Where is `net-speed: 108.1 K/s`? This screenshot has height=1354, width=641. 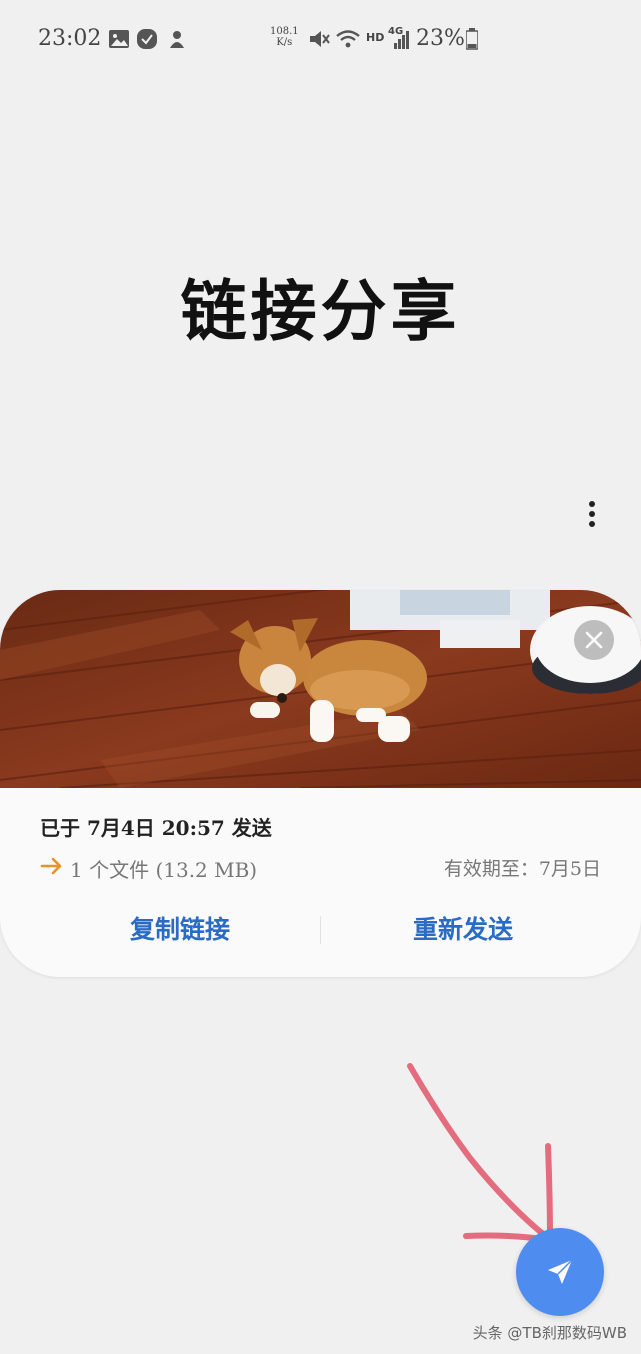 net-speed: 108.1 K/s is located at coordinates (284, 37).